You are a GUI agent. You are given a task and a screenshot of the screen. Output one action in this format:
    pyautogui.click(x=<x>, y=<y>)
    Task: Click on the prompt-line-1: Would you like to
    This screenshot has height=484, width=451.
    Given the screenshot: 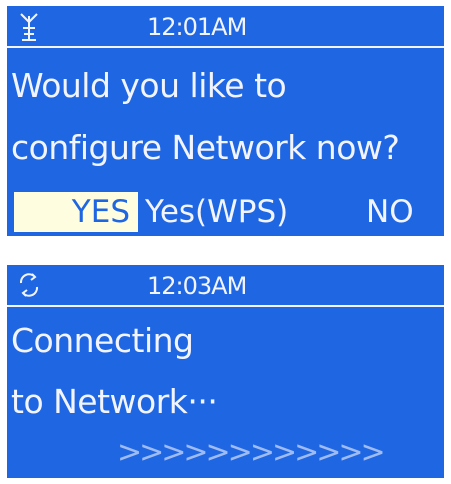 What is the action you would take?
    pyautogui.click(x=149, y=85)
    